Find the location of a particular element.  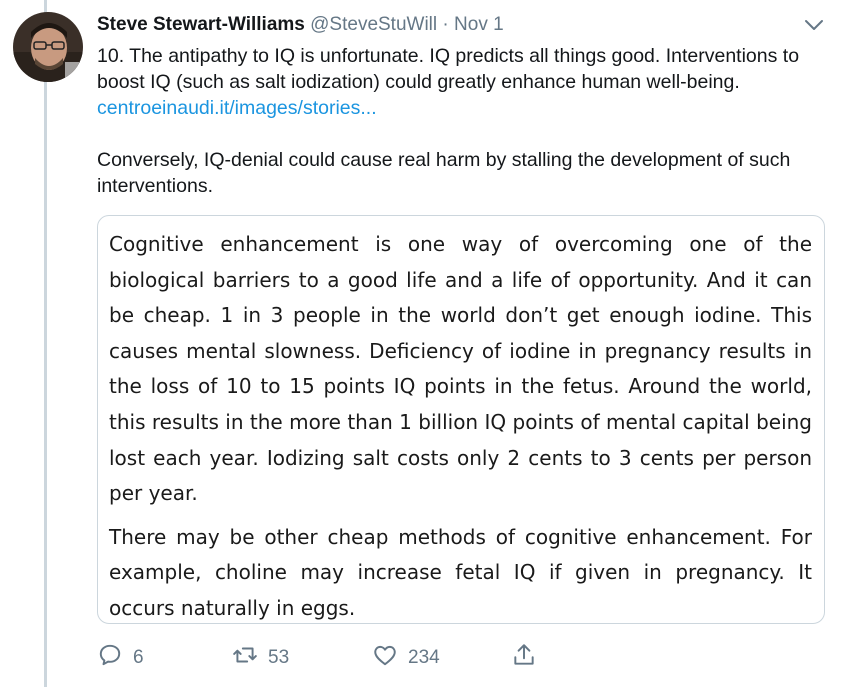

retweet-count: 53 is located at coordinates (279, 657).